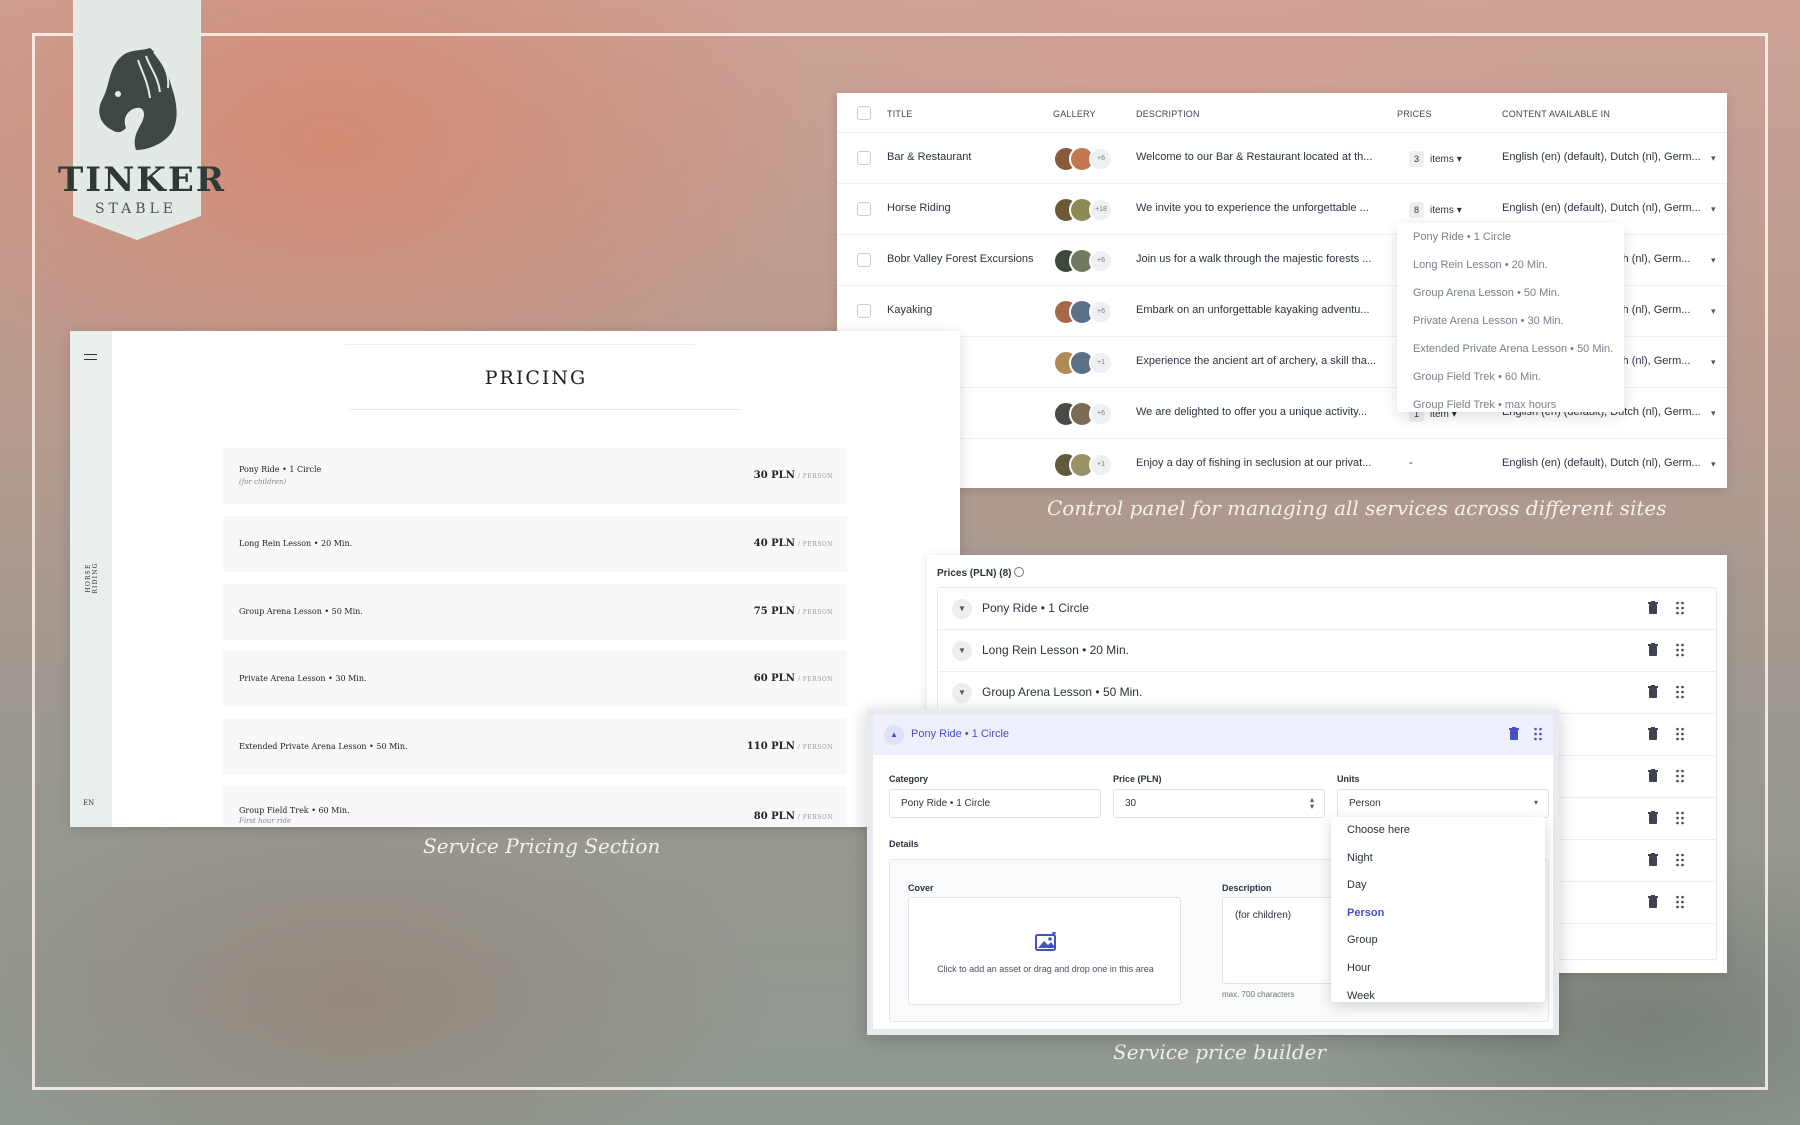 The height and width of the screenshot is (1125, 1800). Describe the element at coordinates (1510, 349) in the screenshot. I see `dropdown-option: Extended Private Arena Lesson • 50 Min.` at that location.